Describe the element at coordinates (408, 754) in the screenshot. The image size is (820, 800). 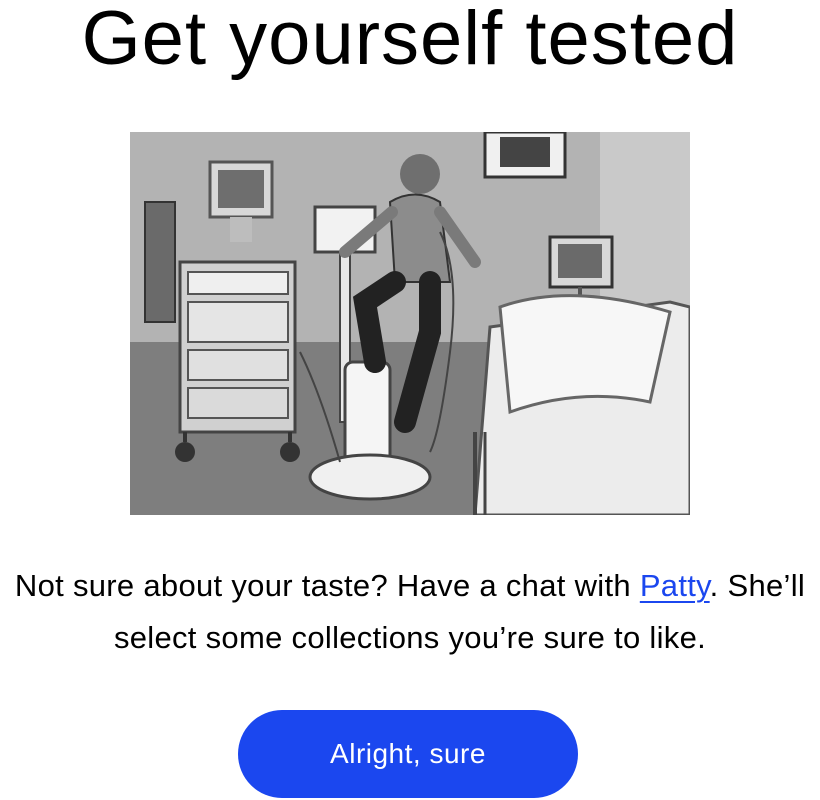
I see `alright-sure-button: Alright, sure` at that location.